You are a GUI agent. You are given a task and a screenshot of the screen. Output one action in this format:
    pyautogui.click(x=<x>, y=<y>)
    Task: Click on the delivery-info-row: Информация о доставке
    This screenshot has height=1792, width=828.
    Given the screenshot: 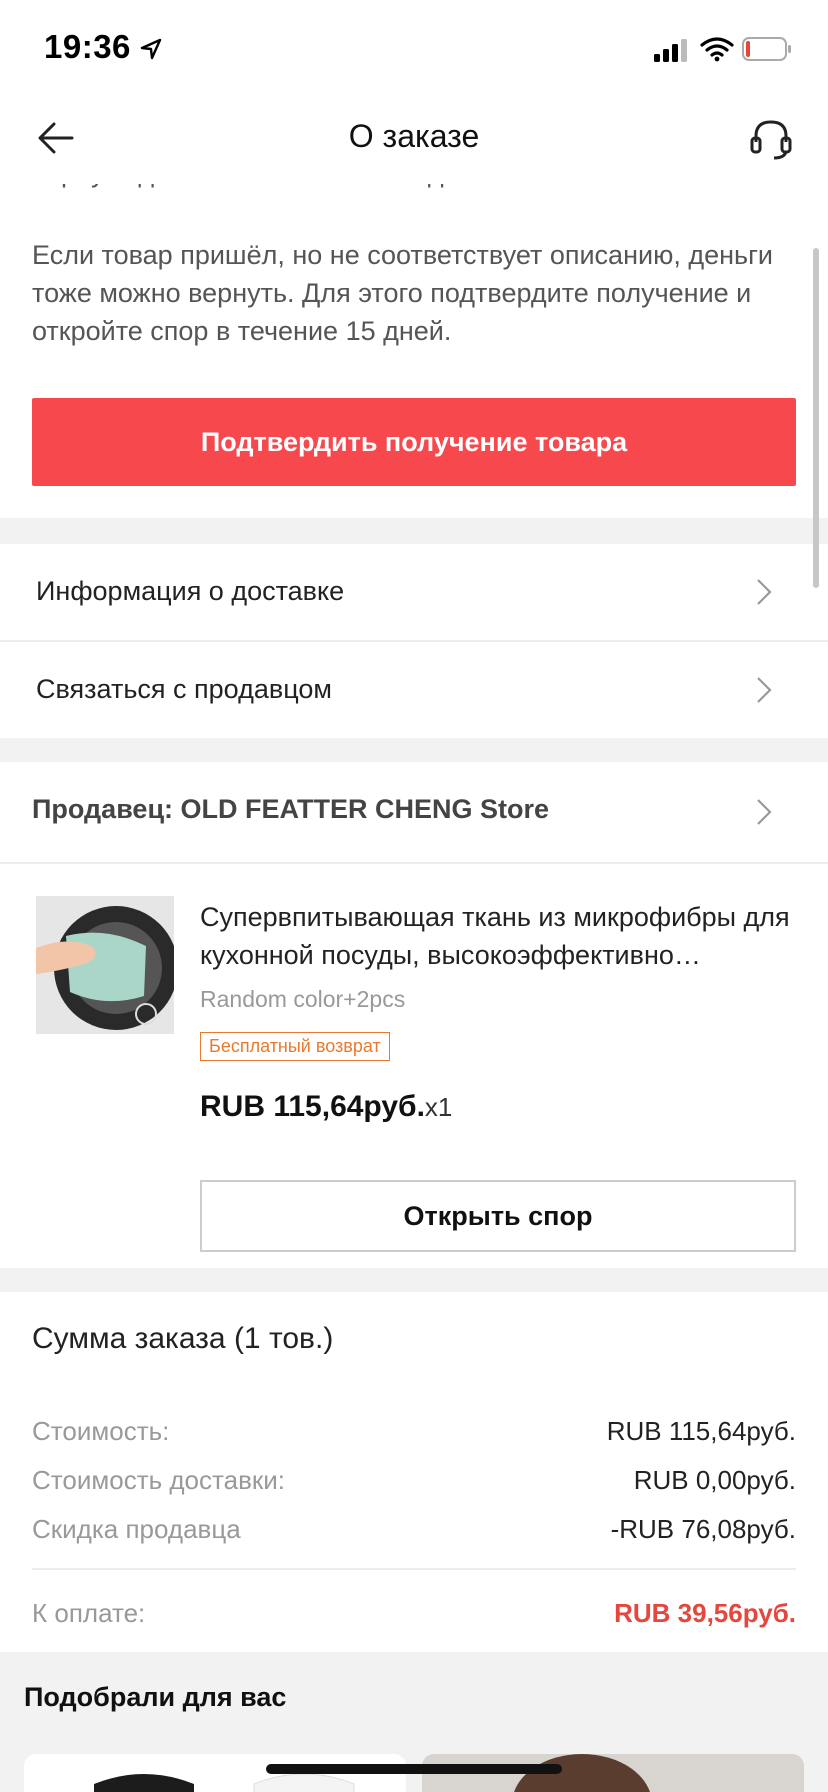 What is the action you would take?
    pyautogui.click(x=414, y=592)
    